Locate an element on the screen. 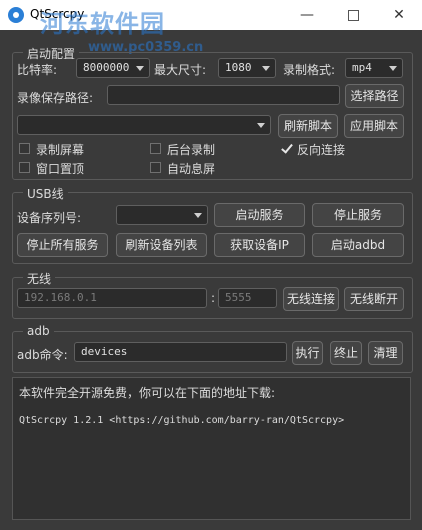 Image resolution: width=422 pixels, height=530 pixels. apply-script-button: 应用脚本 is located at coordinates (374, 126).